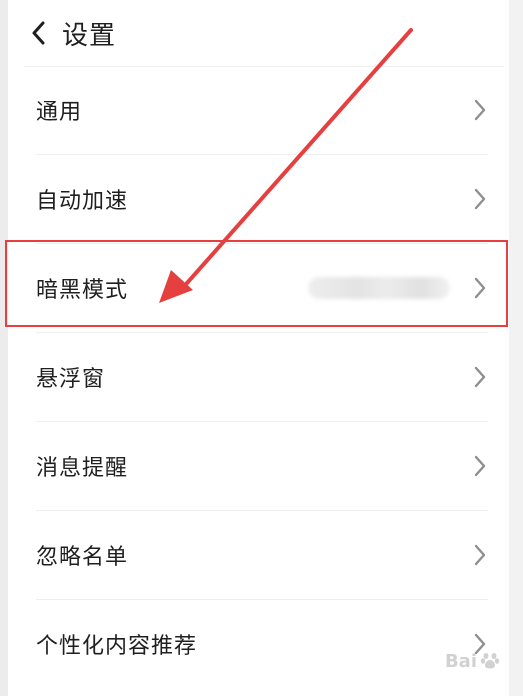 The width and height of the screenshot is (523, 696). Describe the element at coordinates (516, 348) in the screenshot. I see `right-edge-strip` at that location.